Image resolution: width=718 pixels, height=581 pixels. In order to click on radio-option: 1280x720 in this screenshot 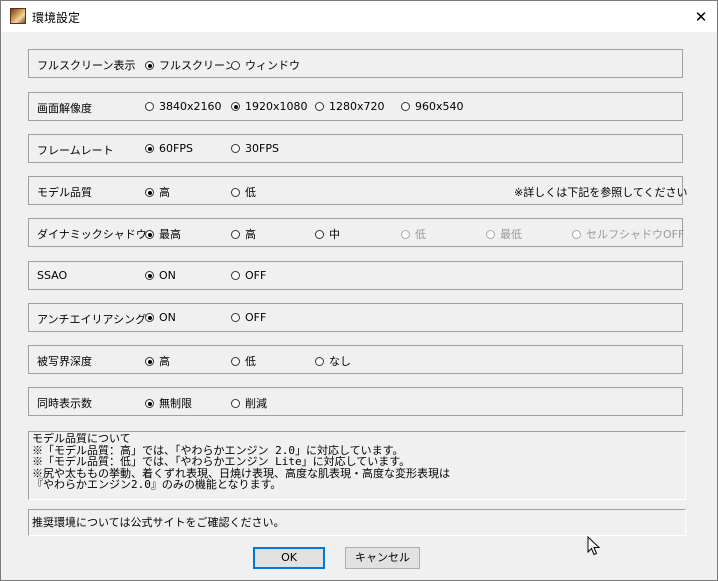, I will do `click(350, 106)`.